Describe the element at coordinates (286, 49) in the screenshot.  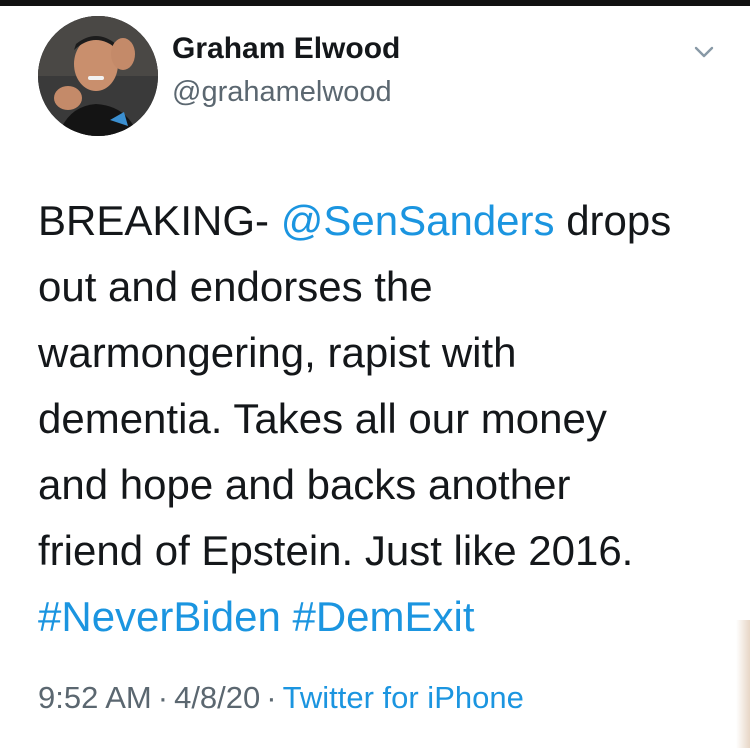
I see `author-name: Graham Elwood` at that location.